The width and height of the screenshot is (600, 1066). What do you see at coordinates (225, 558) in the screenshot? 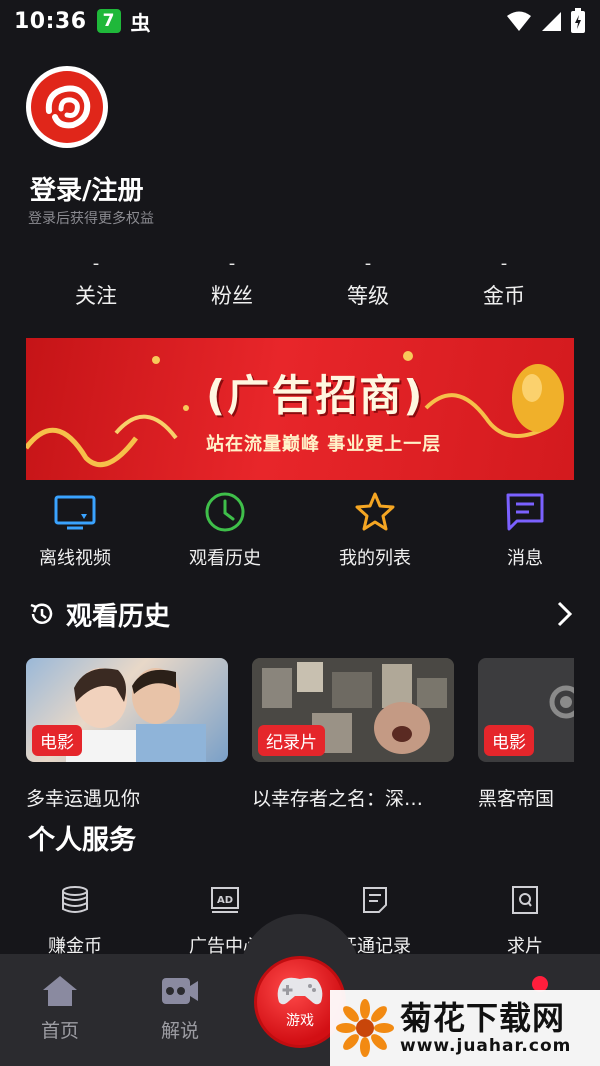
I see `quick-label: 观看历史` at bounding box center [225, 558].